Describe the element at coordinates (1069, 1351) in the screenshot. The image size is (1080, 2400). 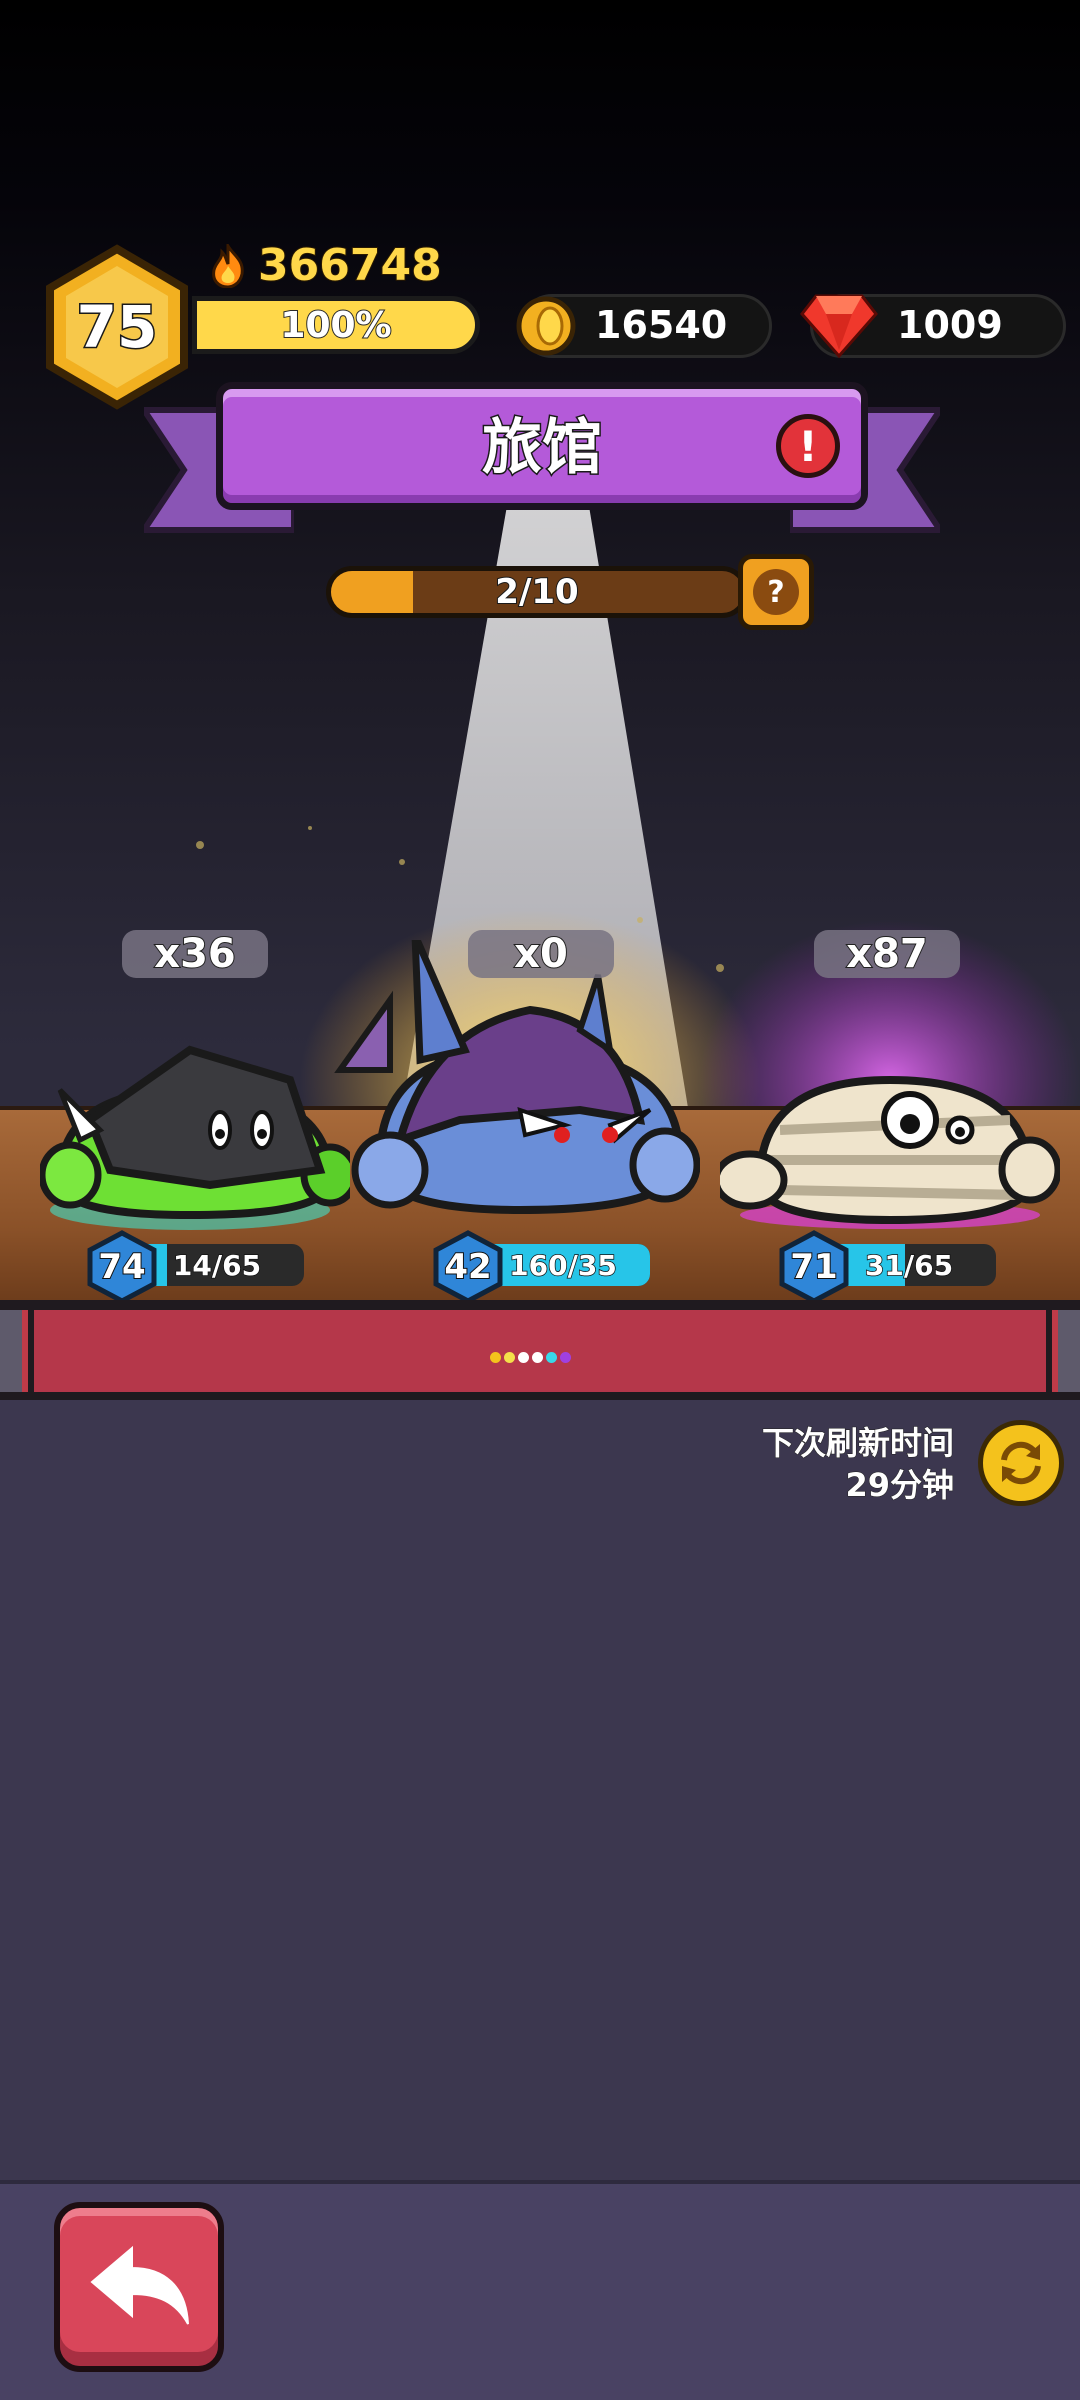
I see `rail-cap-right` at that location.